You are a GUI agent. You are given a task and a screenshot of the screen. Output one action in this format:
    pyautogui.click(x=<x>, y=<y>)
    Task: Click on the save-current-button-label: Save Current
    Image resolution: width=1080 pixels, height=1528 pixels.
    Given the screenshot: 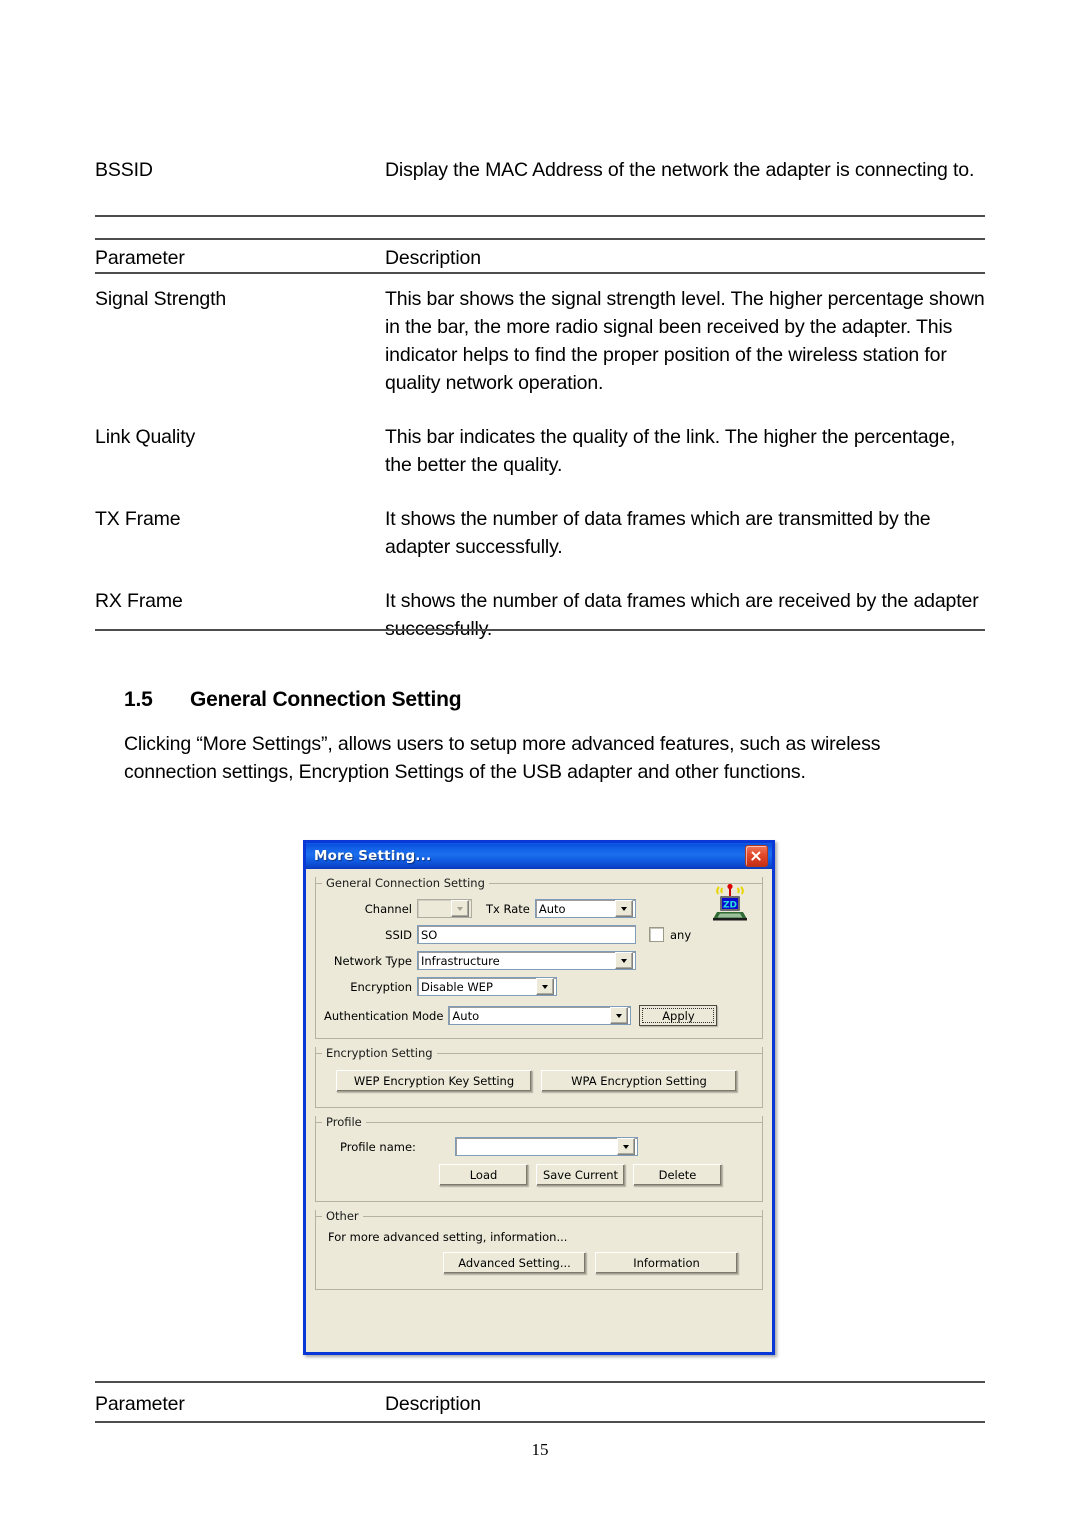 What is the action you would take?
    pyautogui.click(x=580, y=1175)
    